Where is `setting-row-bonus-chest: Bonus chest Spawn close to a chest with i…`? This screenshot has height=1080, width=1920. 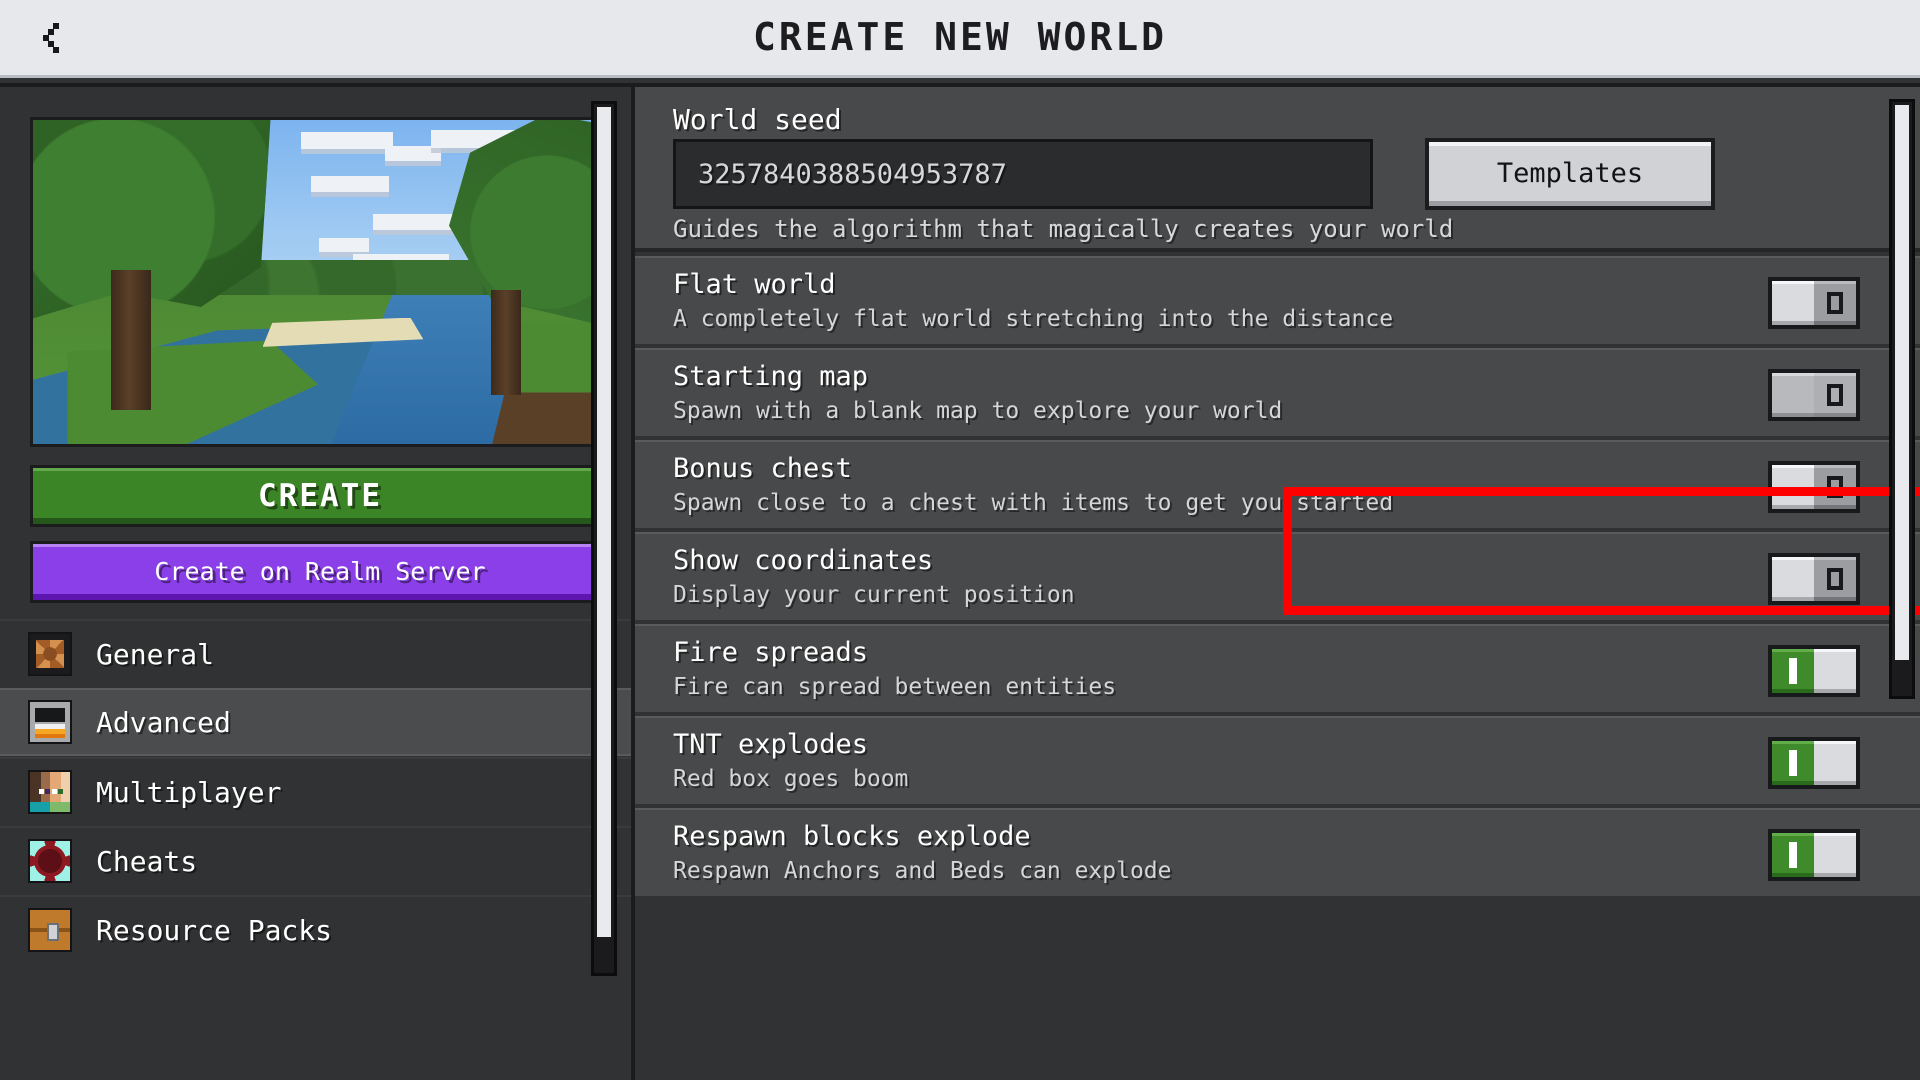
setting-row-bonus-chest: Bonus chest Spawn close to a chest with i… is located at coordinates (1277, 486).